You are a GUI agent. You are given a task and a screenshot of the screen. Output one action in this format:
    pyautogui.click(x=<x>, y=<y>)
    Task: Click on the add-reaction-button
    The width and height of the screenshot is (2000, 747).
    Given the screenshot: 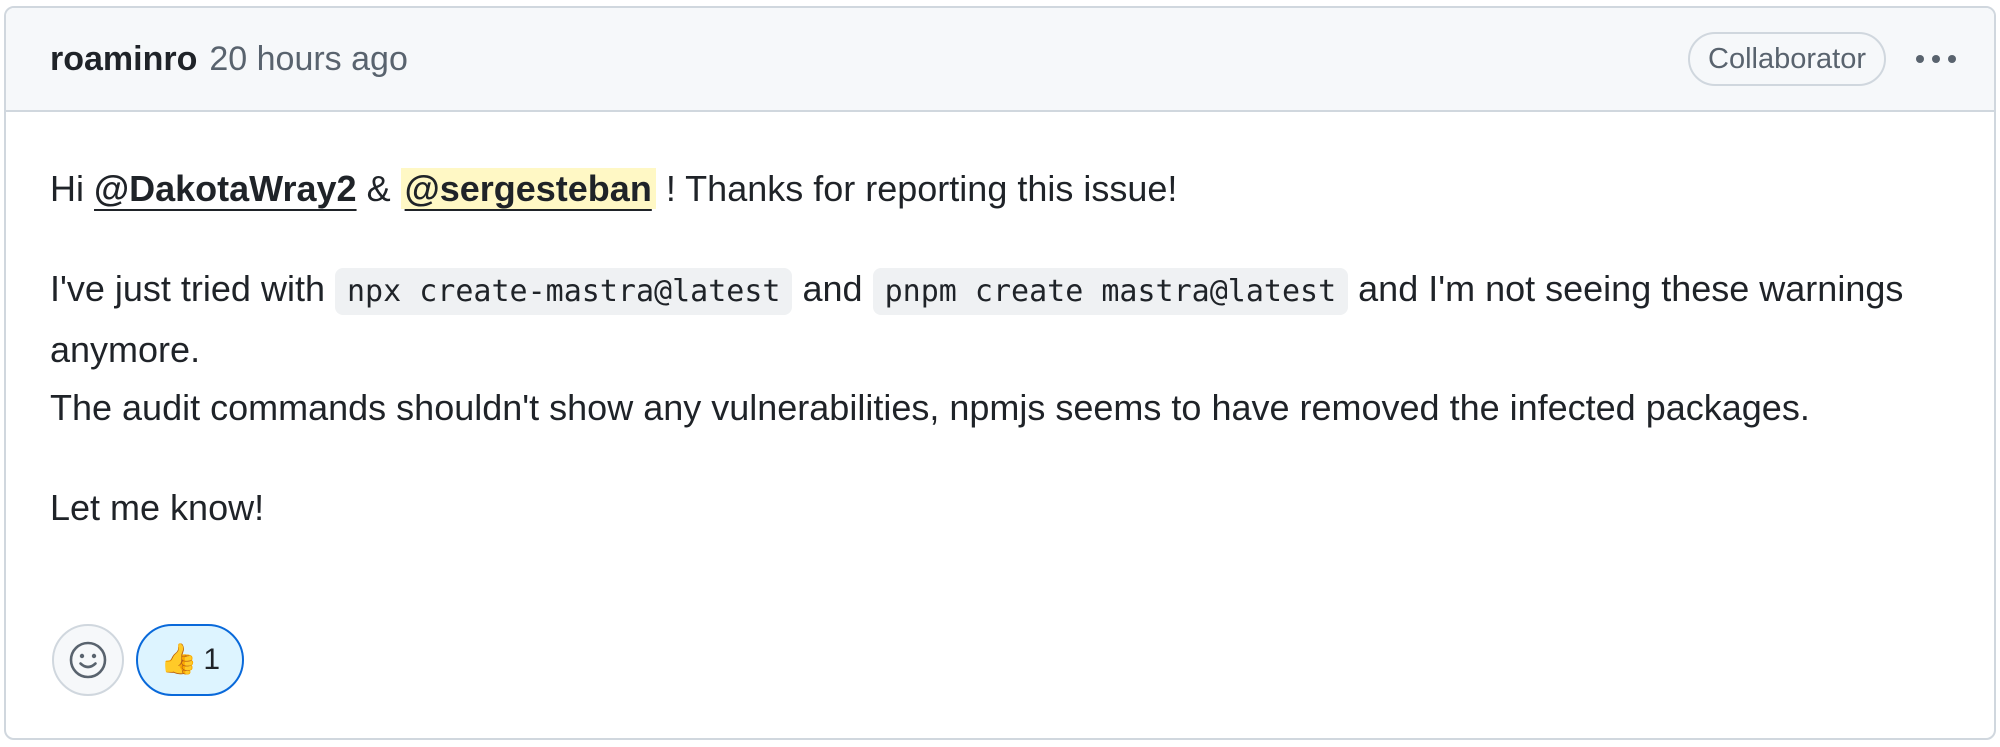 What is the action you would take?
    pyautogui.click(x=88, y=660)
    